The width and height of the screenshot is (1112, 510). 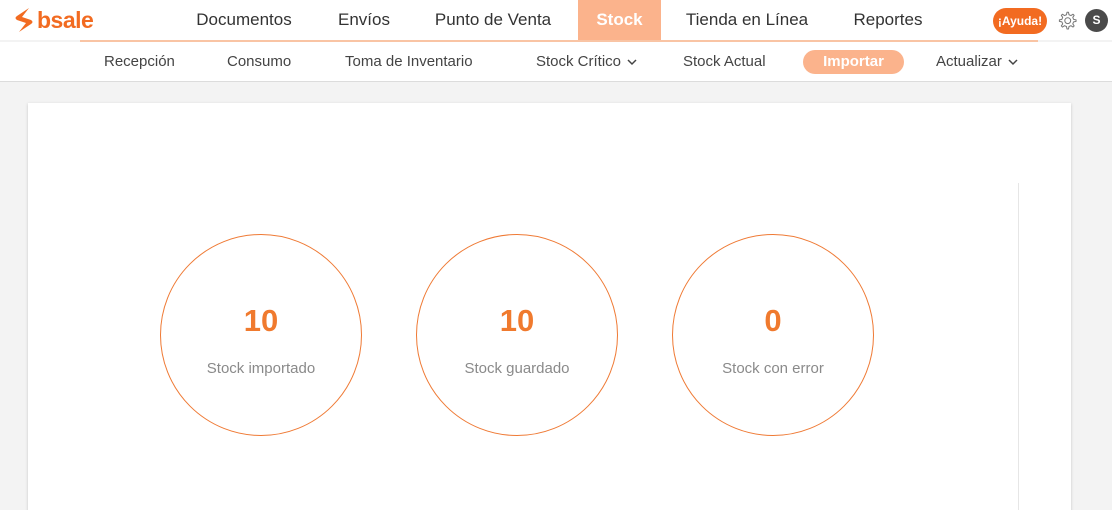 What do you see at coordinates (1096, 20) in the screenshot?
I see `user-avatar: S` at bounding box center [1096, 20].